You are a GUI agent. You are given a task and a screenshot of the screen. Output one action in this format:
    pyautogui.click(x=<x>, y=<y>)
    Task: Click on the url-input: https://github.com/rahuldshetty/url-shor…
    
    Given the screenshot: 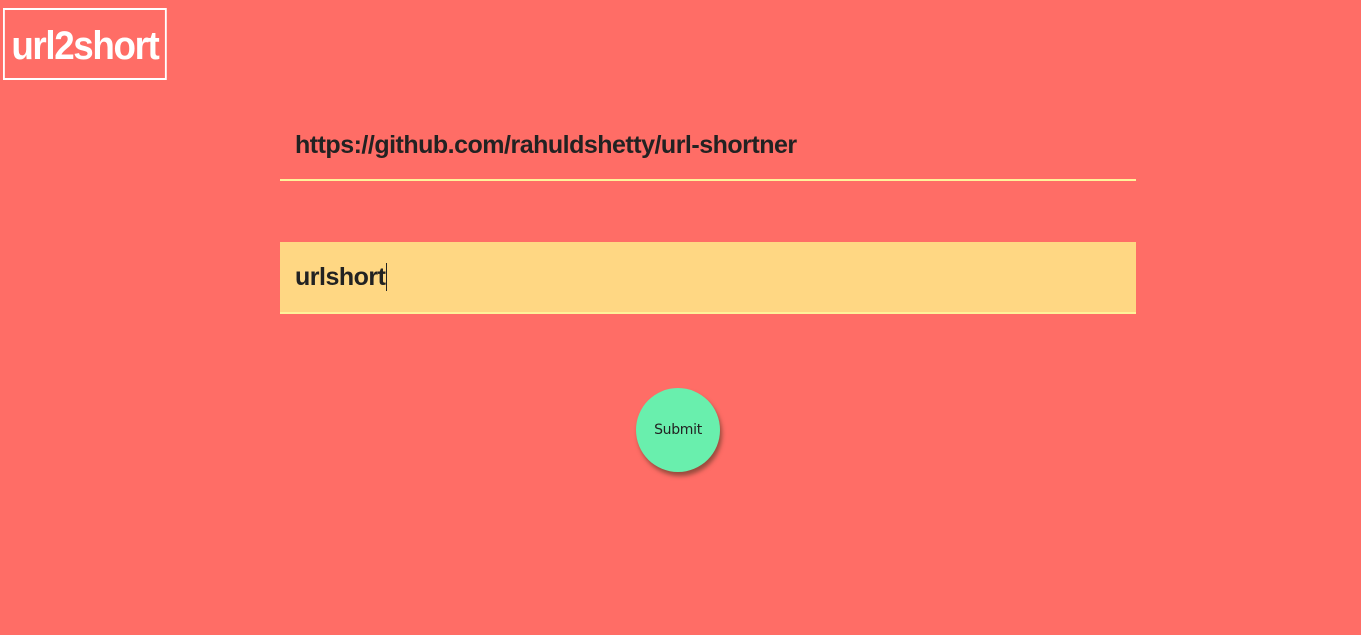 What is the action you would take?
    pyautogui.click(x=708, y=146)
    